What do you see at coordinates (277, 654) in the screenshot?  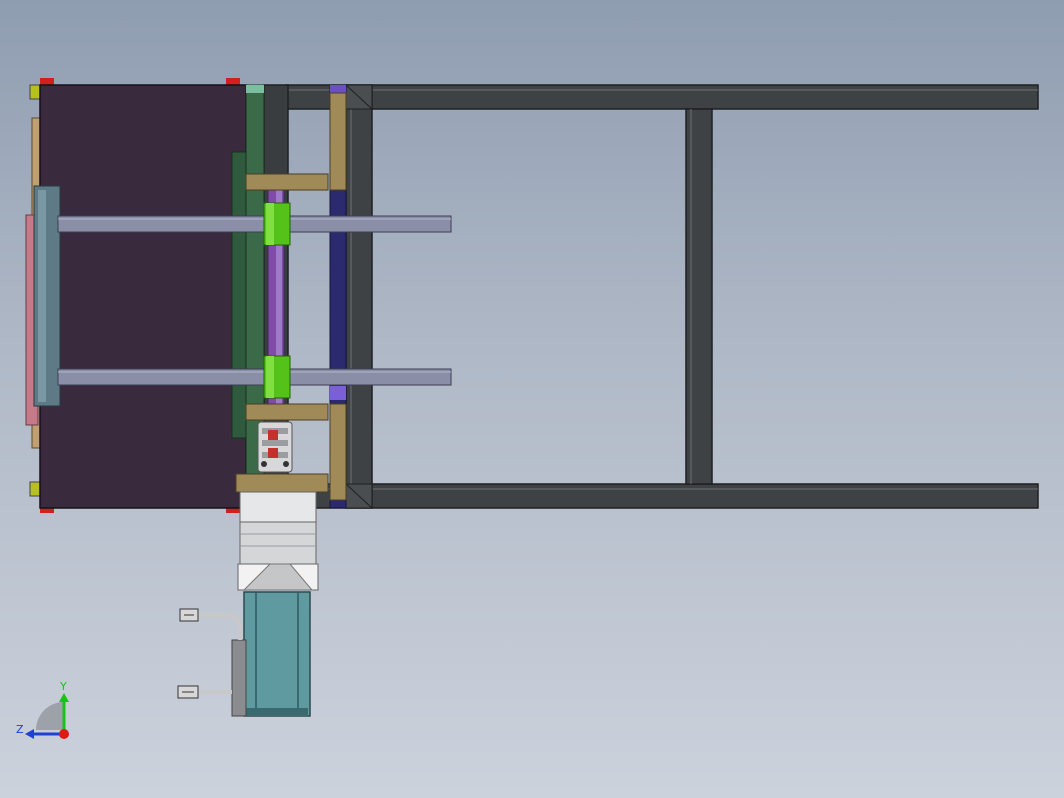 I see `motor-housing` at bounding box center [277, 654].